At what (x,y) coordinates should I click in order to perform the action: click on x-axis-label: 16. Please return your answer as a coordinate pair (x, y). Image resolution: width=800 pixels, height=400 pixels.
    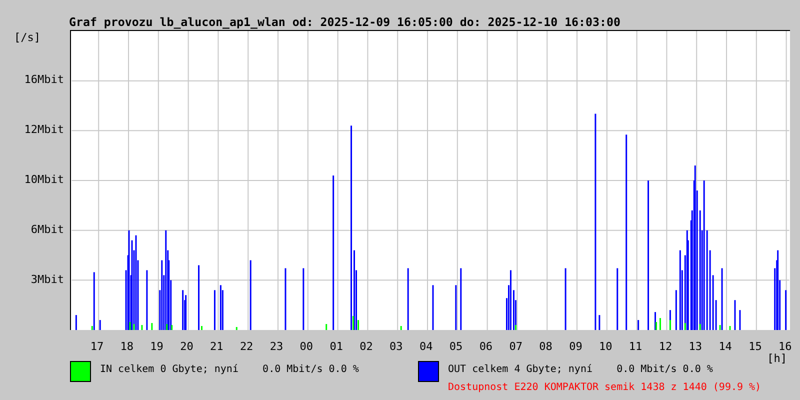
    Looking at the image, I should click on (785, 347).